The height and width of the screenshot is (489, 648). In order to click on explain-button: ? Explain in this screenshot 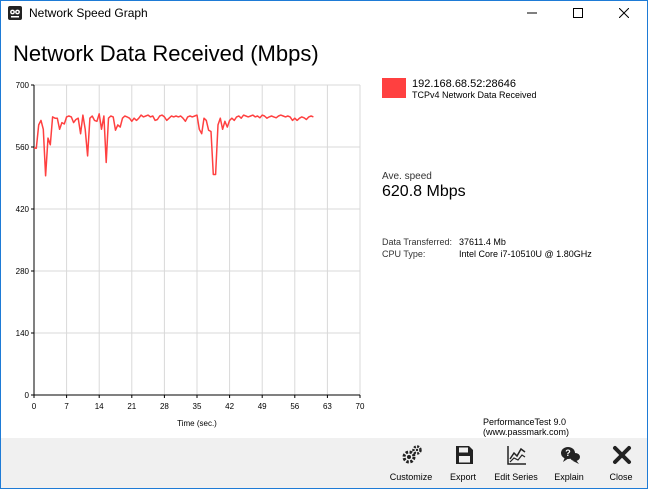, I will do `click(569, 463)`.